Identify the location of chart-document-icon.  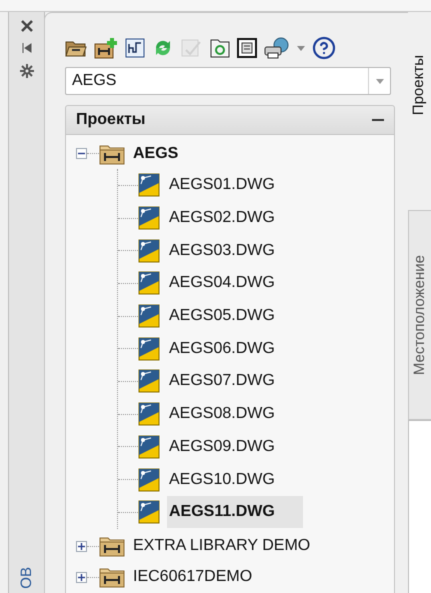
(135, 48).